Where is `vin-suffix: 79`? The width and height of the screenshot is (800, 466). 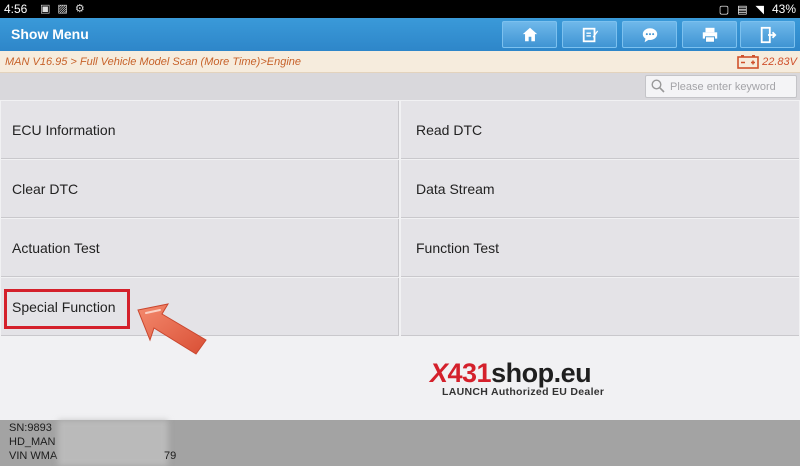
vin-suffix: 79 is located at coordinates (170, 456).